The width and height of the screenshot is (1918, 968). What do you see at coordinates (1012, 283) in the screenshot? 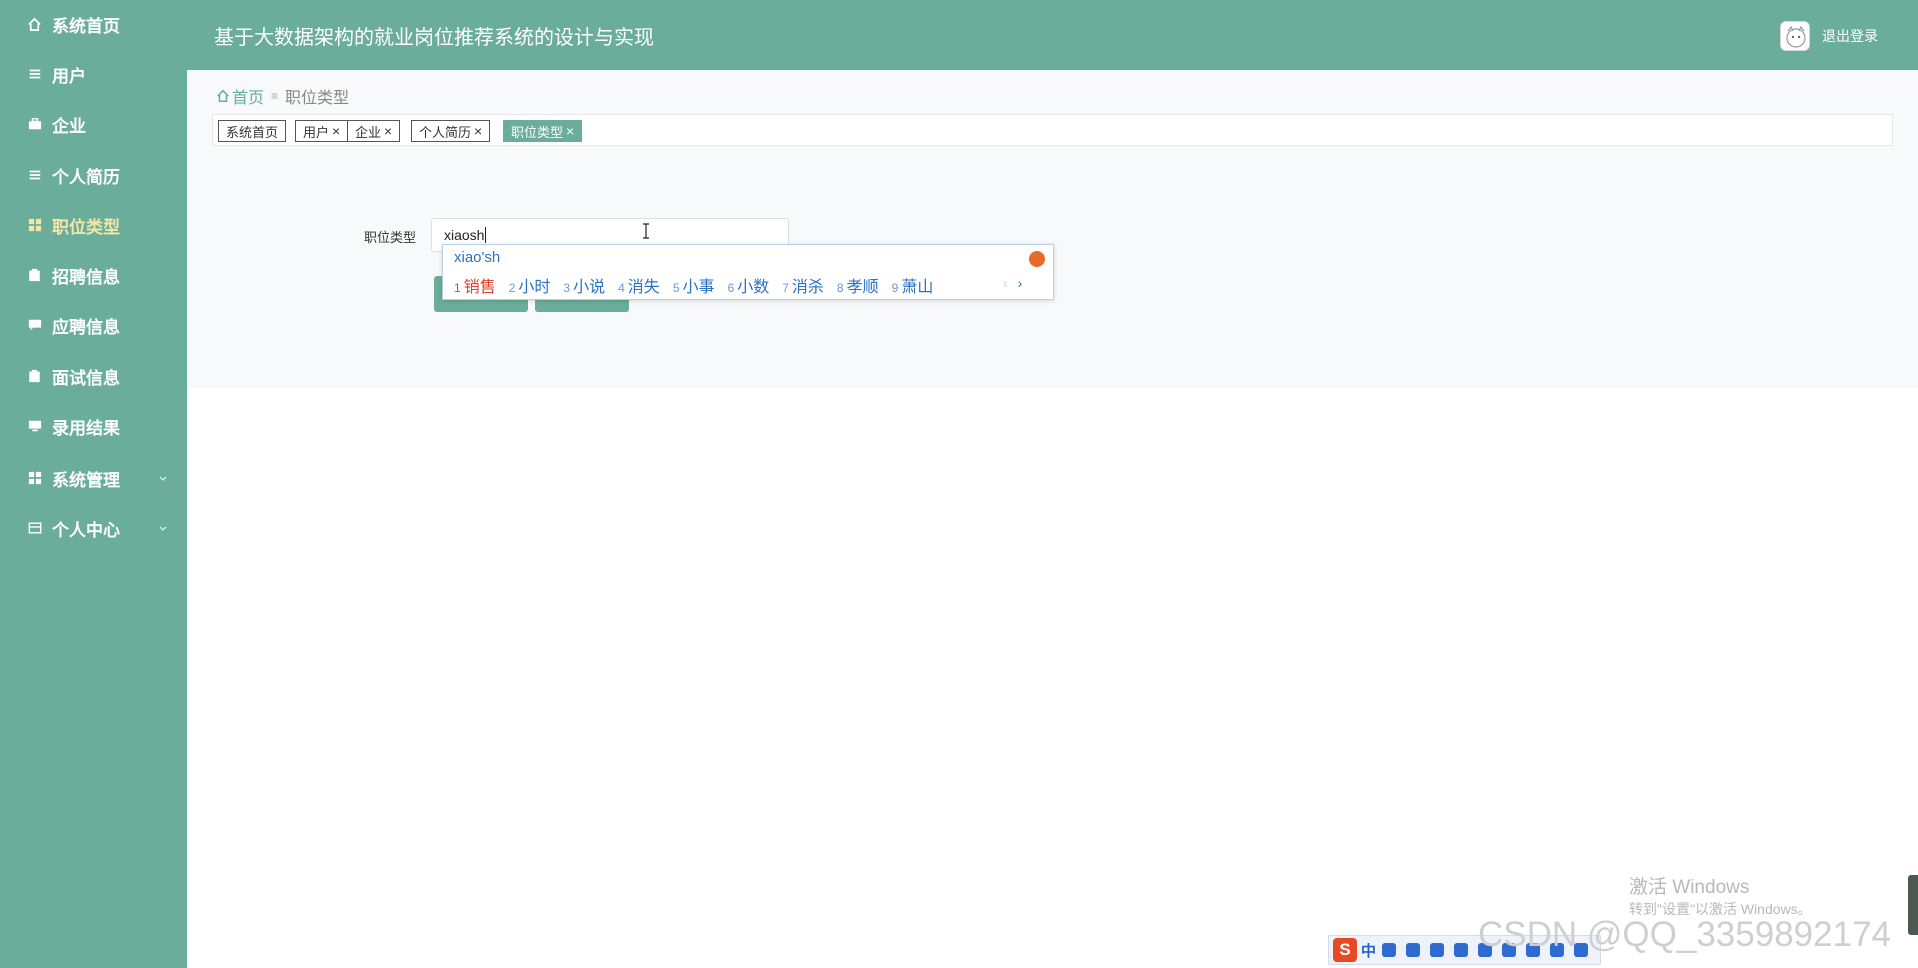
I see `ime-page-nav: ‹ ›` at bounding box center [1012, 283].